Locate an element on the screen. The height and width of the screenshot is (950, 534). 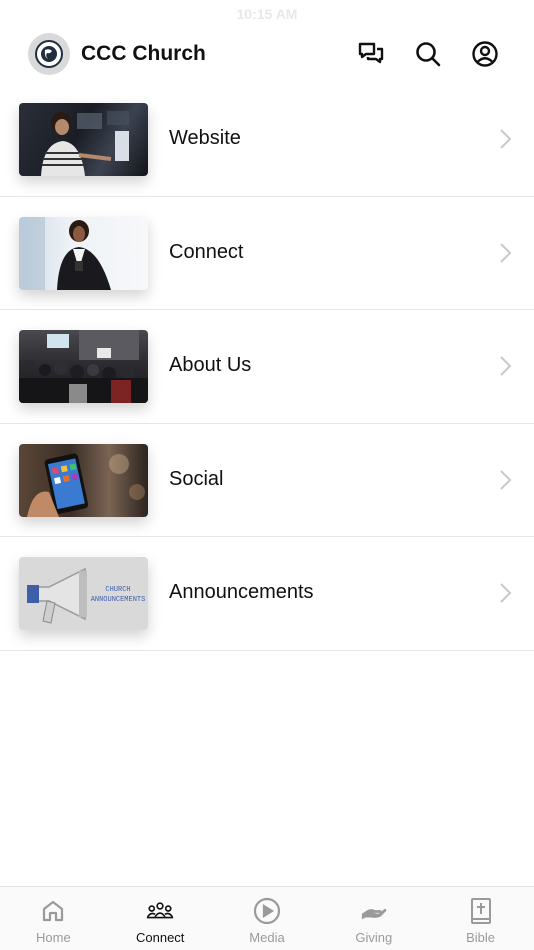
list-item-announcements: CHURCH ANNOUNCEMENTS Announcements is located at coordinates (267, 594).